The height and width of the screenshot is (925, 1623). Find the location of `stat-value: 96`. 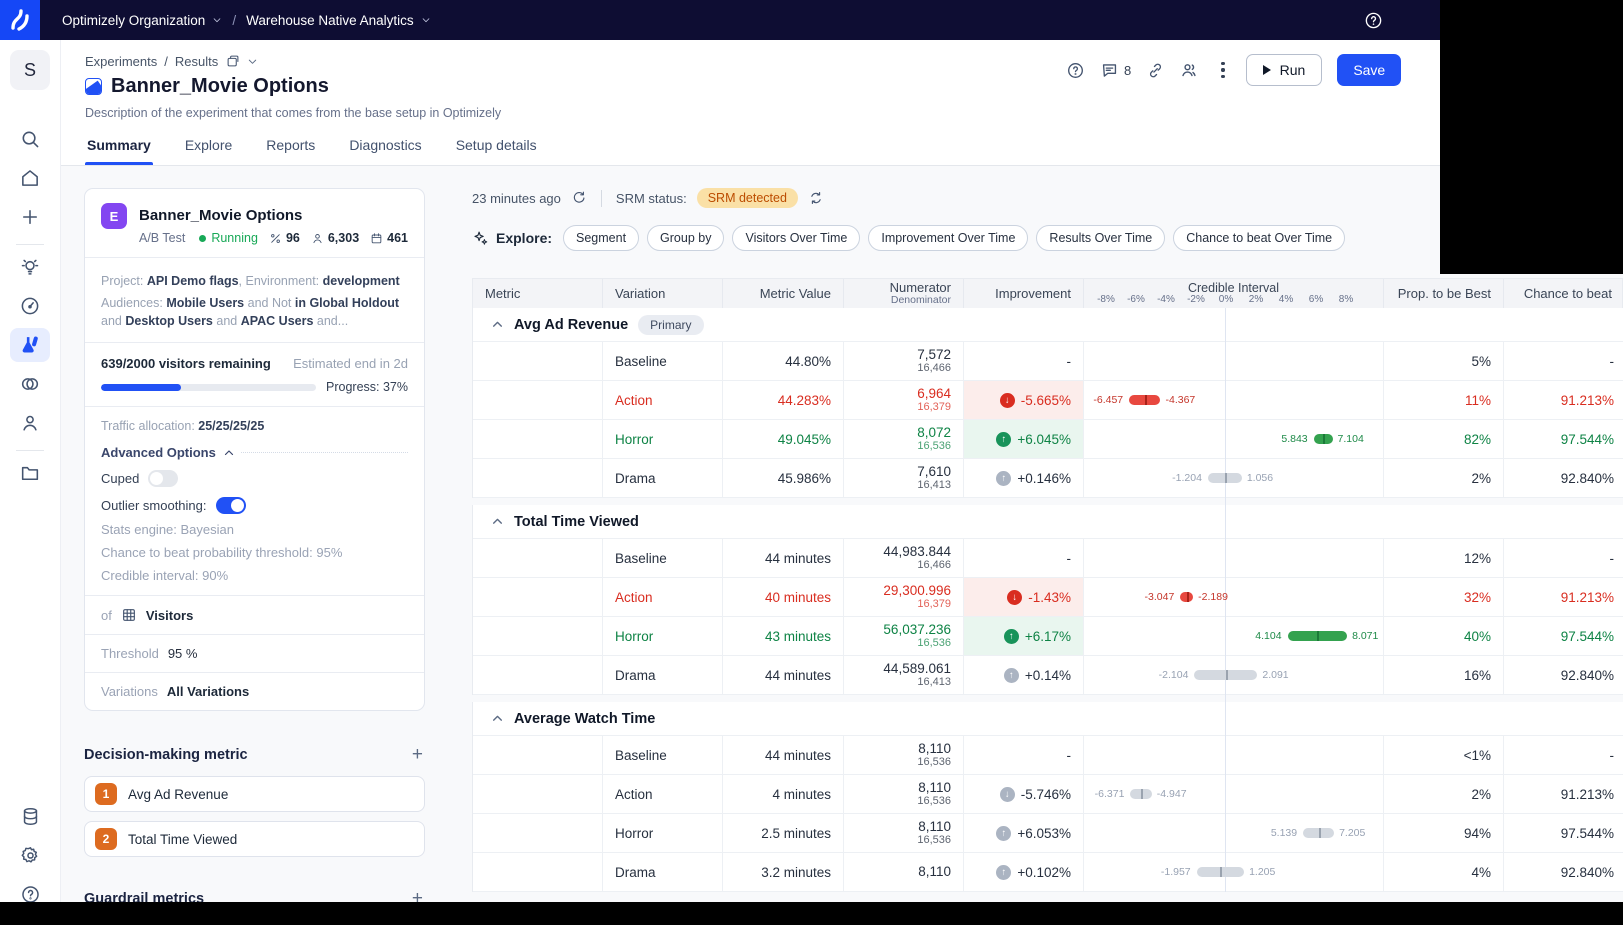

stat-value: 96 is located at coordinates (292, 238).